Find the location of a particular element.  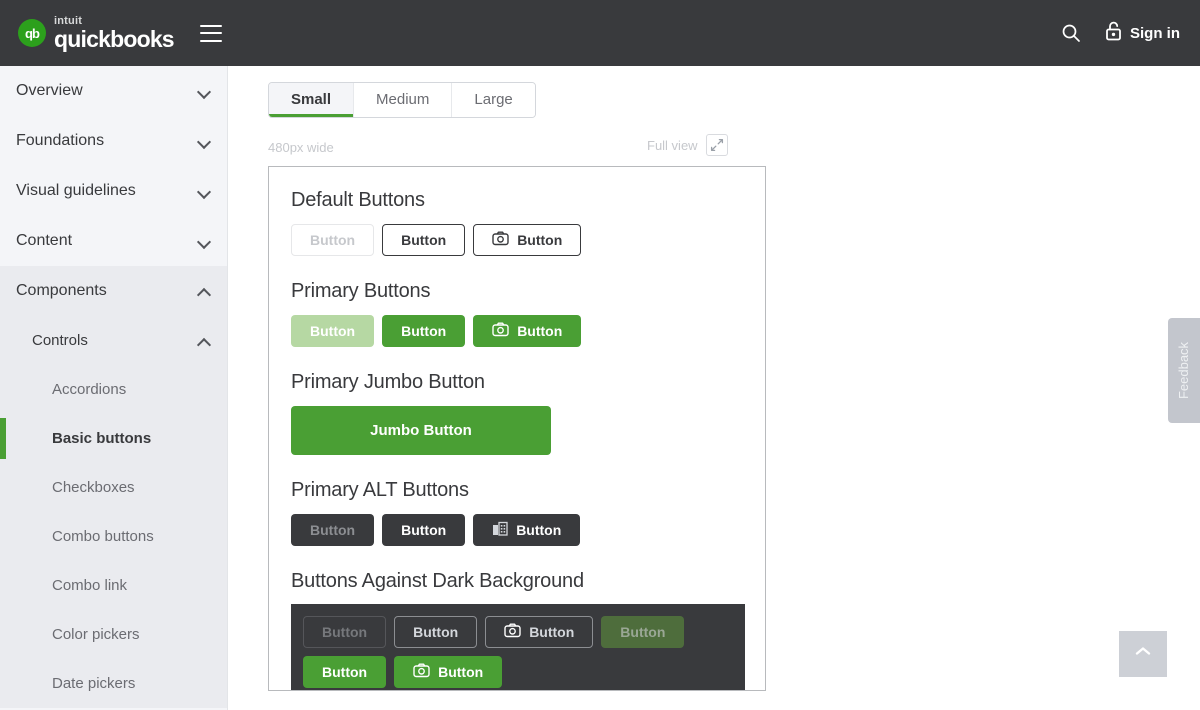

full-view-control: Full view is located at coordinates (687, 145).